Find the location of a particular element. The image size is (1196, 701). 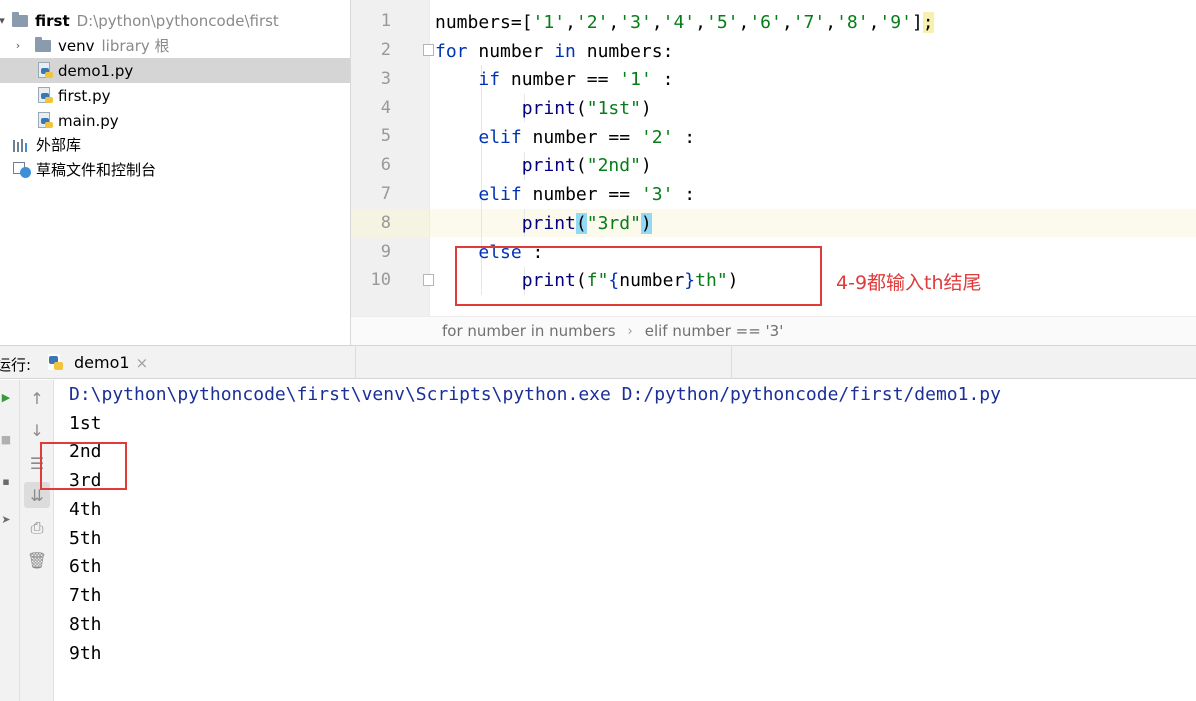

annotation-box-code is located at coordinates (638, 276).